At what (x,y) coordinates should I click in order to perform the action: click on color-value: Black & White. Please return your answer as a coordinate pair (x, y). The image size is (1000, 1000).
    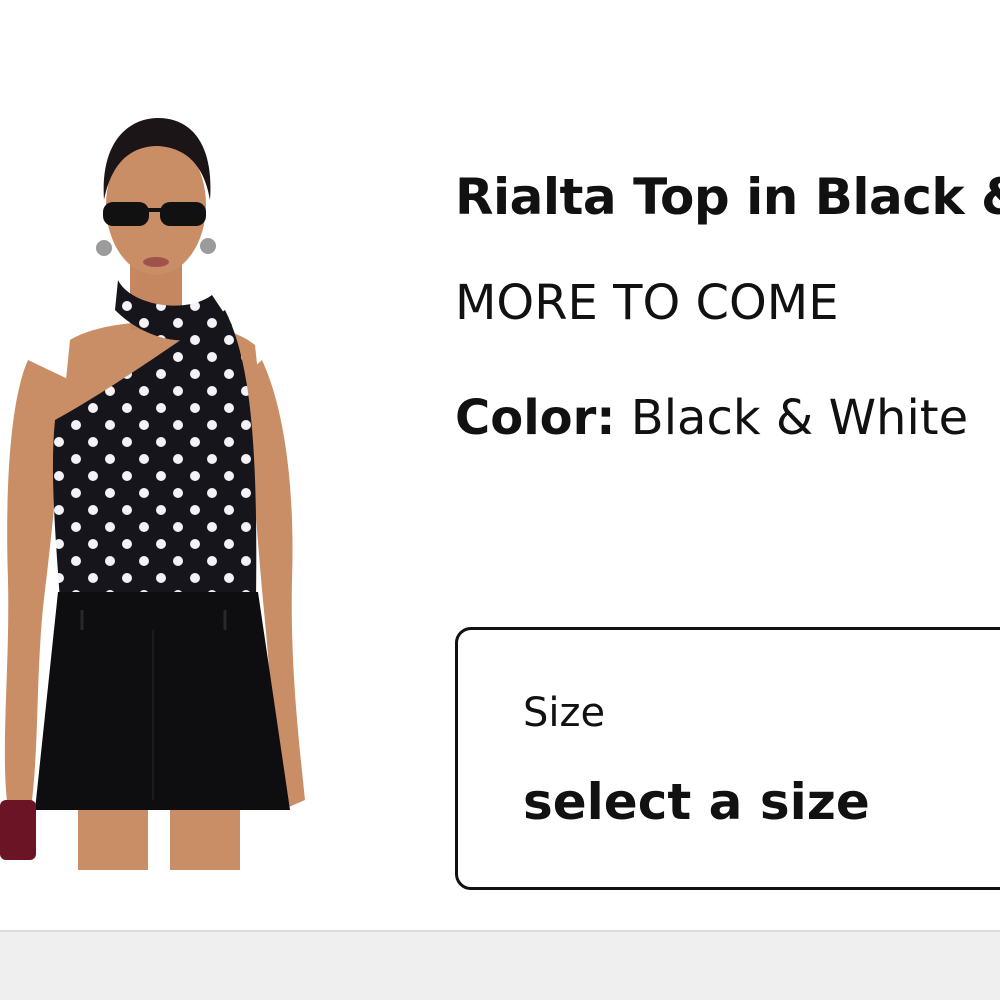
    Looking at the image, I should click on (799, 418).